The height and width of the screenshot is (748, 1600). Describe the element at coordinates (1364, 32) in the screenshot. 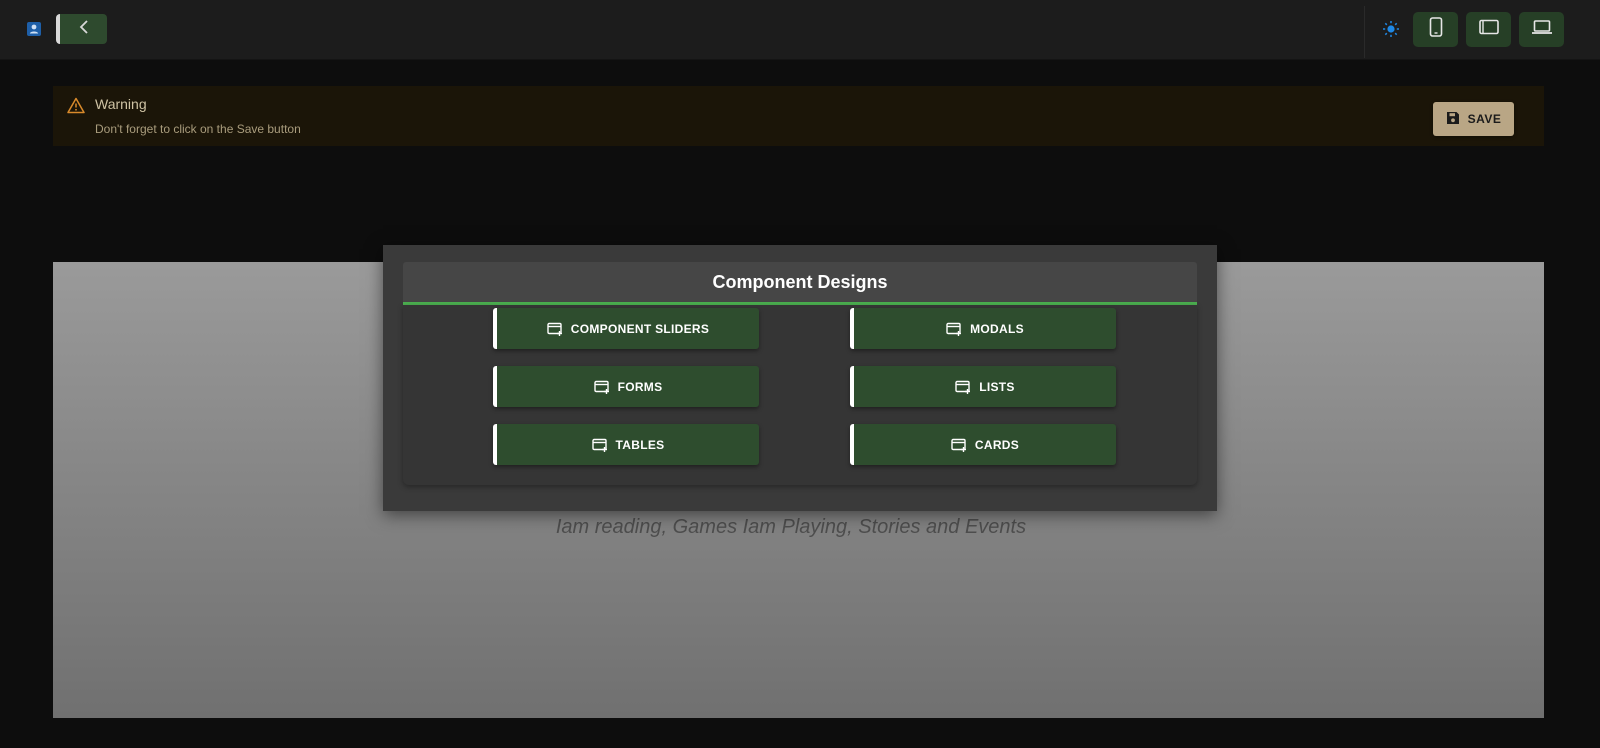

I see `topbar-divider` at that location.